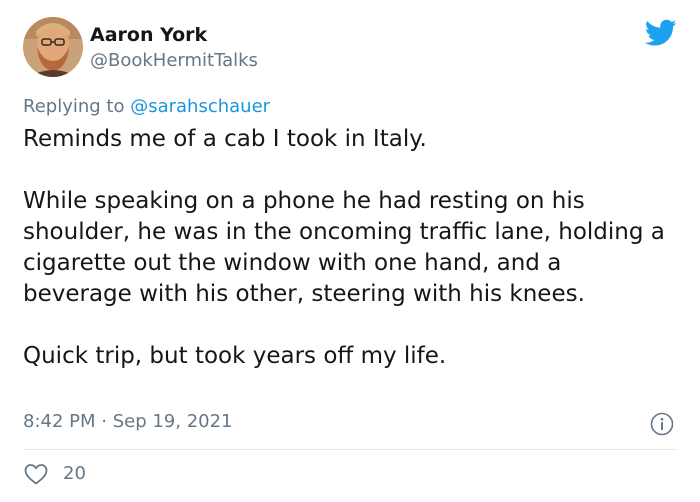 This screenshot has height=502, width=700. What do you see at coordinates (200, 106) in the screenshot?
I see `reply-mention-link: @sarahschauer` at bounding box center [200, 106].